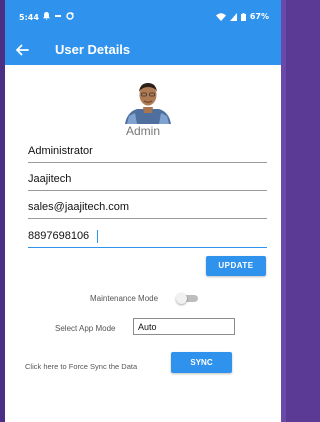 The image size is (320, 422). I want to click on page-title: User Details, so click(93, 49).